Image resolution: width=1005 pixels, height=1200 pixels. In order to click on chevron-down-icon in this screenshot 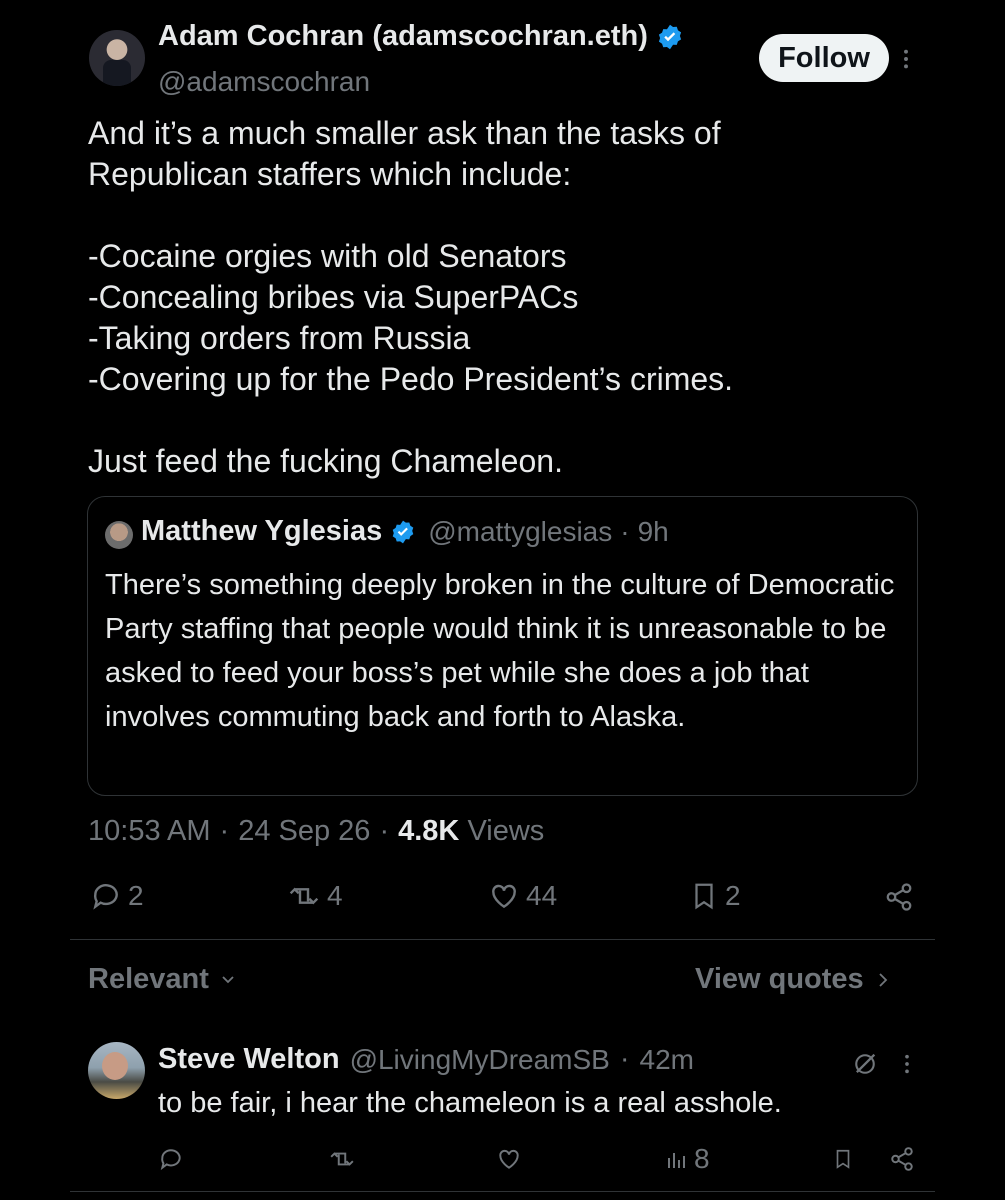, I will do `click(228, 980)`.